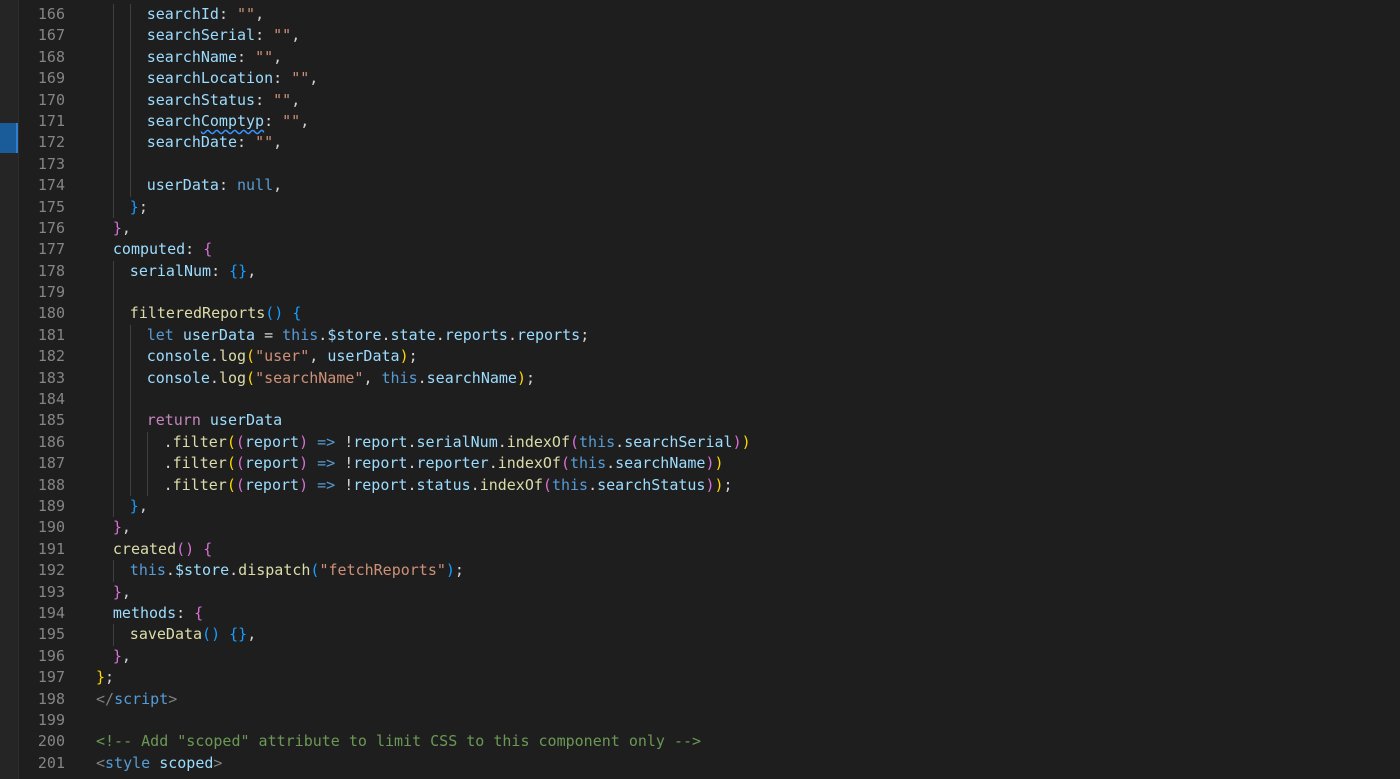 The image size is (1400, 779). Describe the element at coordinates (700, 720) in the screenshot. I see `code-line: 199` at that location.